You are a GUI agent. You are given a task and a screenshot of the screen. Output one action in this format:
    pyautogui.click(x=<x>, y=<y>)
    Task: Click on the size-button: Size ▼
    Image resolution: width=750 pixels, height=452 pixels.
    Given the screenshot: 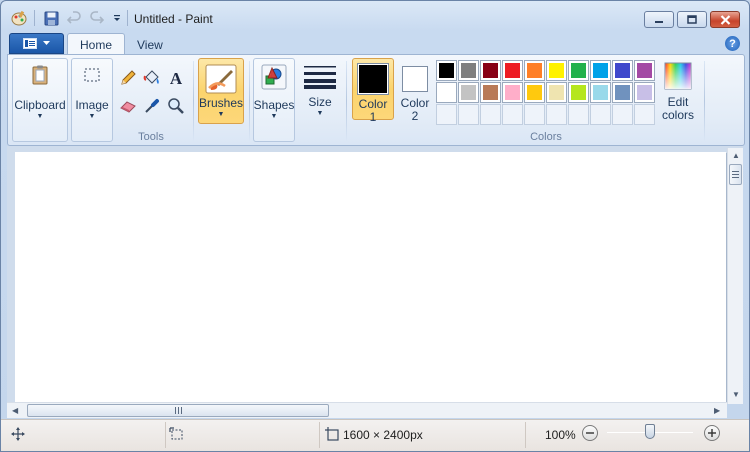 What is the action you would take?
    pyautogui.click(x=320, y=91)
    